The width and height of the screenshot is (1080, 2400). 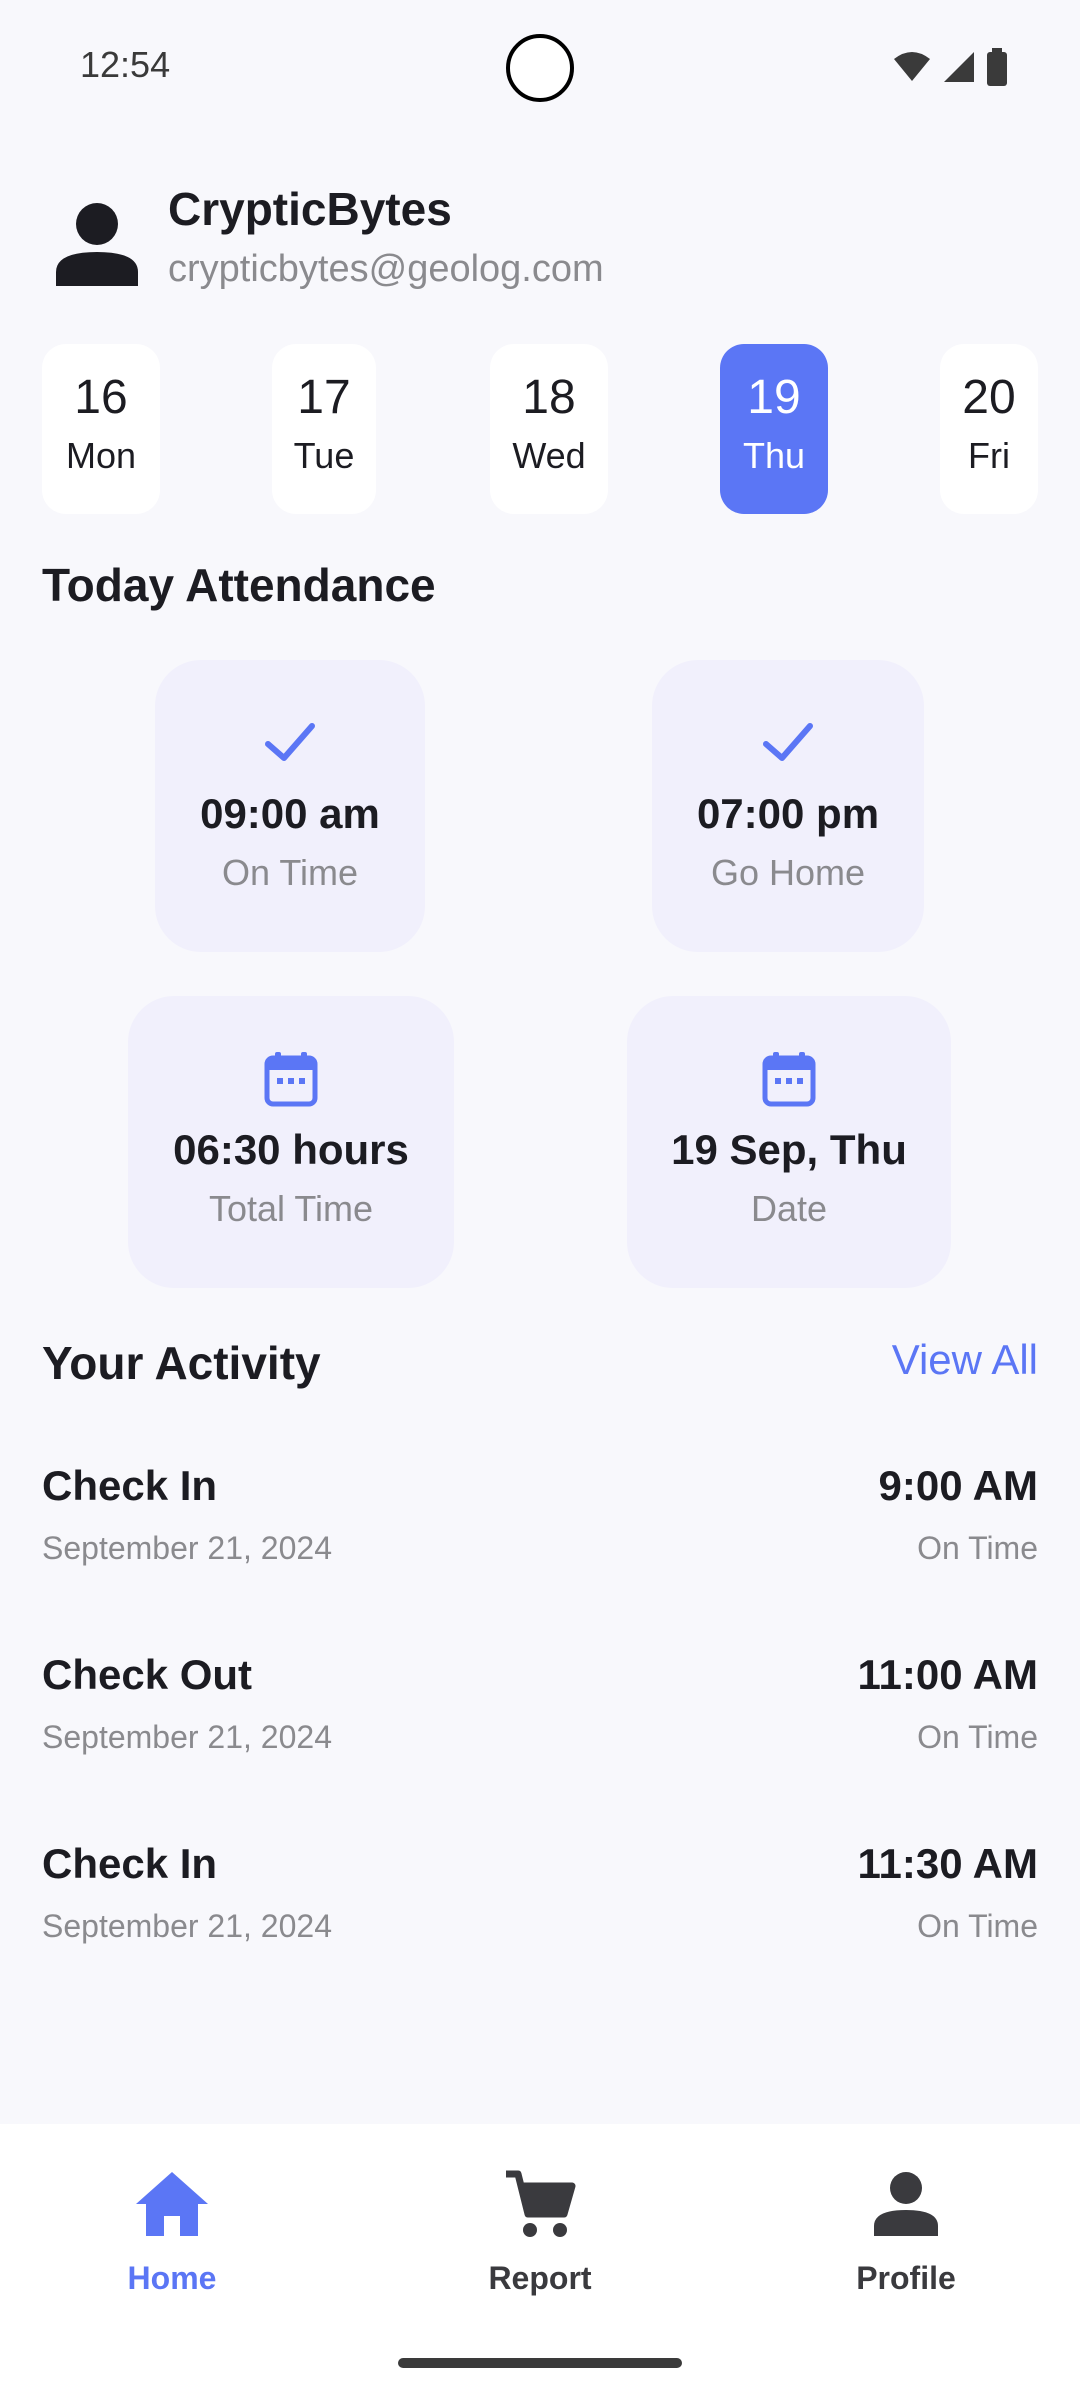 I want to click on cart-icon, so click(x=541, y=2203).